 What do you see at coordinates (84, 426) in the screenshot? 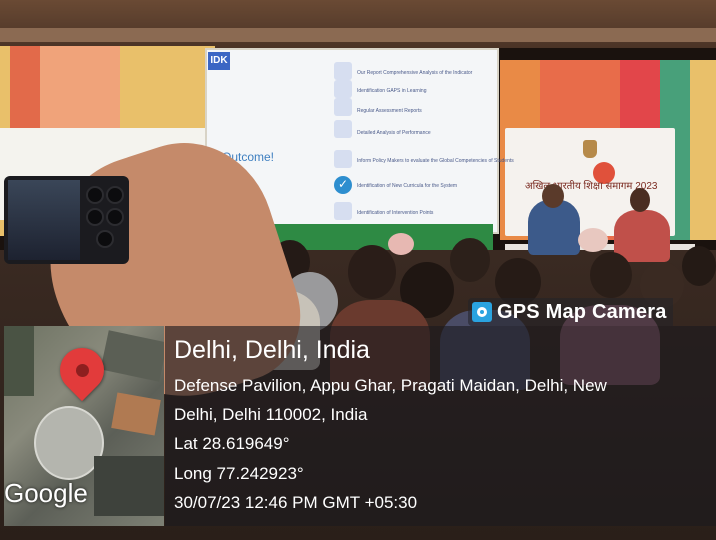
I see `location-map: Google` at bounding box center [84, 426].